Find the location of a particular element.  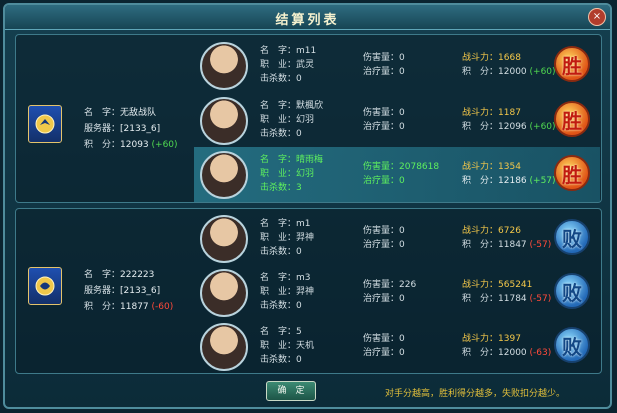

window-title: 结算列表 is located at coordinates (307, 20).